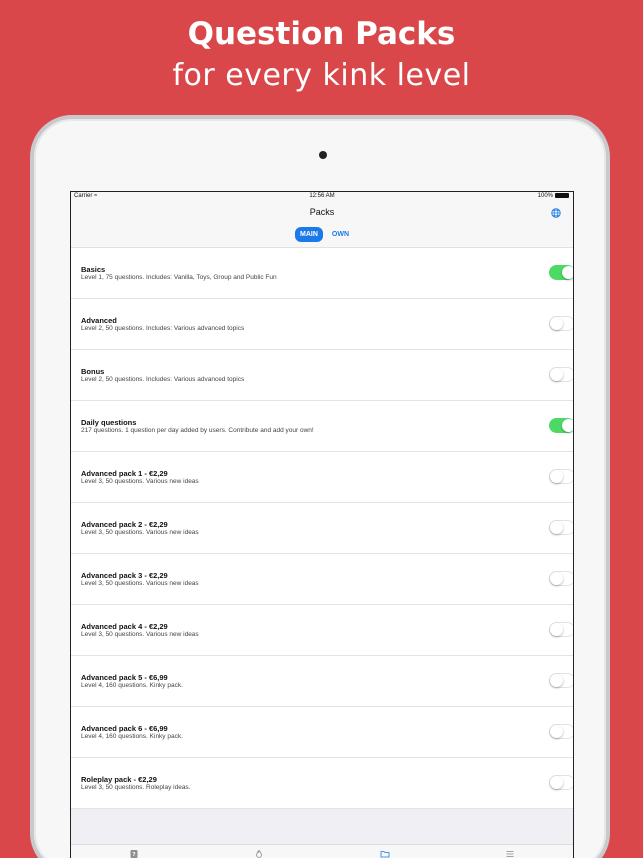  I want to click on pack-name: Roleplay pack - €2,29, so click(119, 779).